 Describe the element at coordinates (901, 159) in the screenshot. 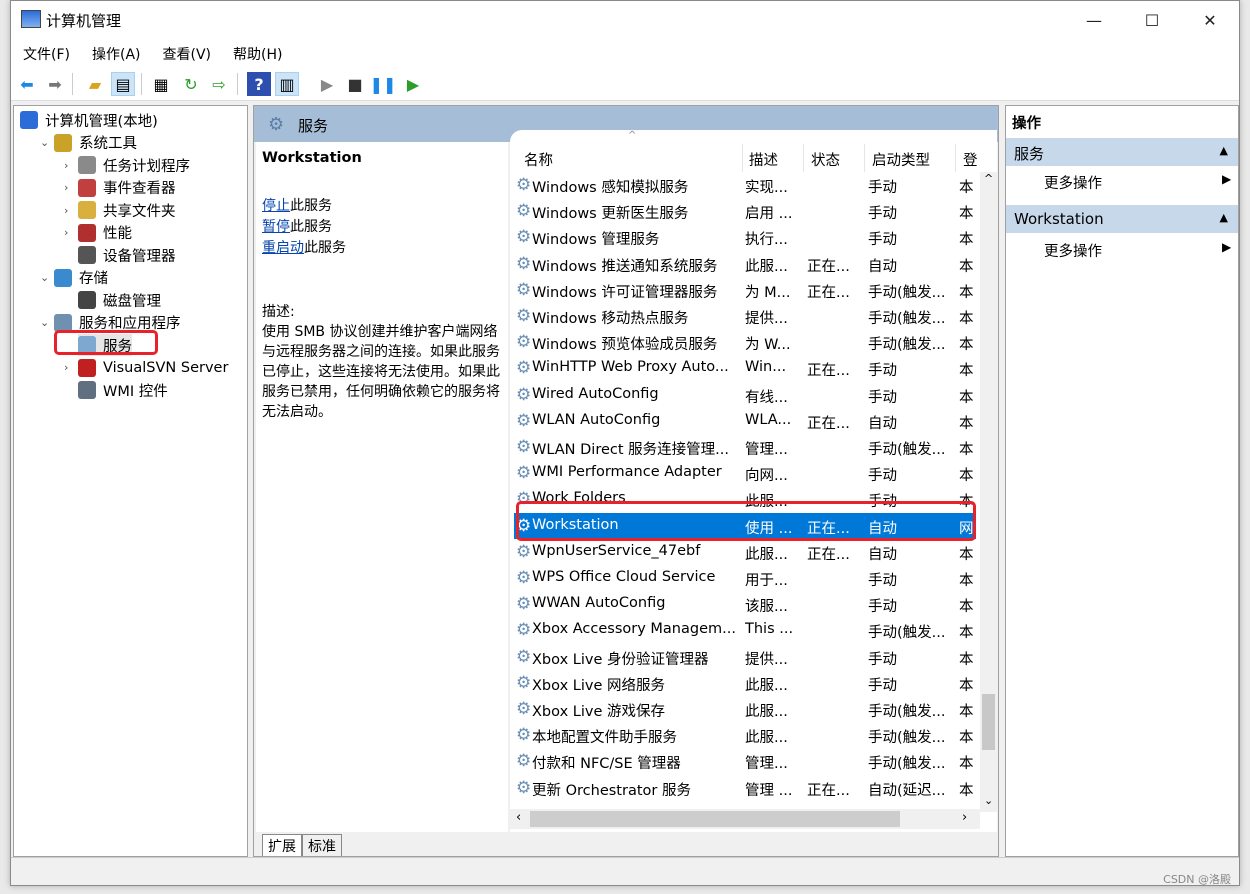

I see `column-header-startup-type: 启动类型` at that location.